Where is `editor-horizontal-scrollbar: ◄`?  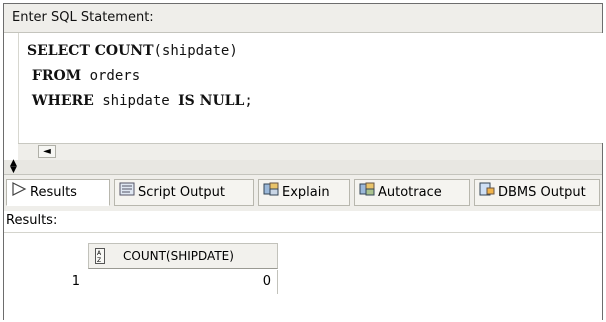
editor-horizontal-scrollbar: ◄ is located at coordinates (310, 152).